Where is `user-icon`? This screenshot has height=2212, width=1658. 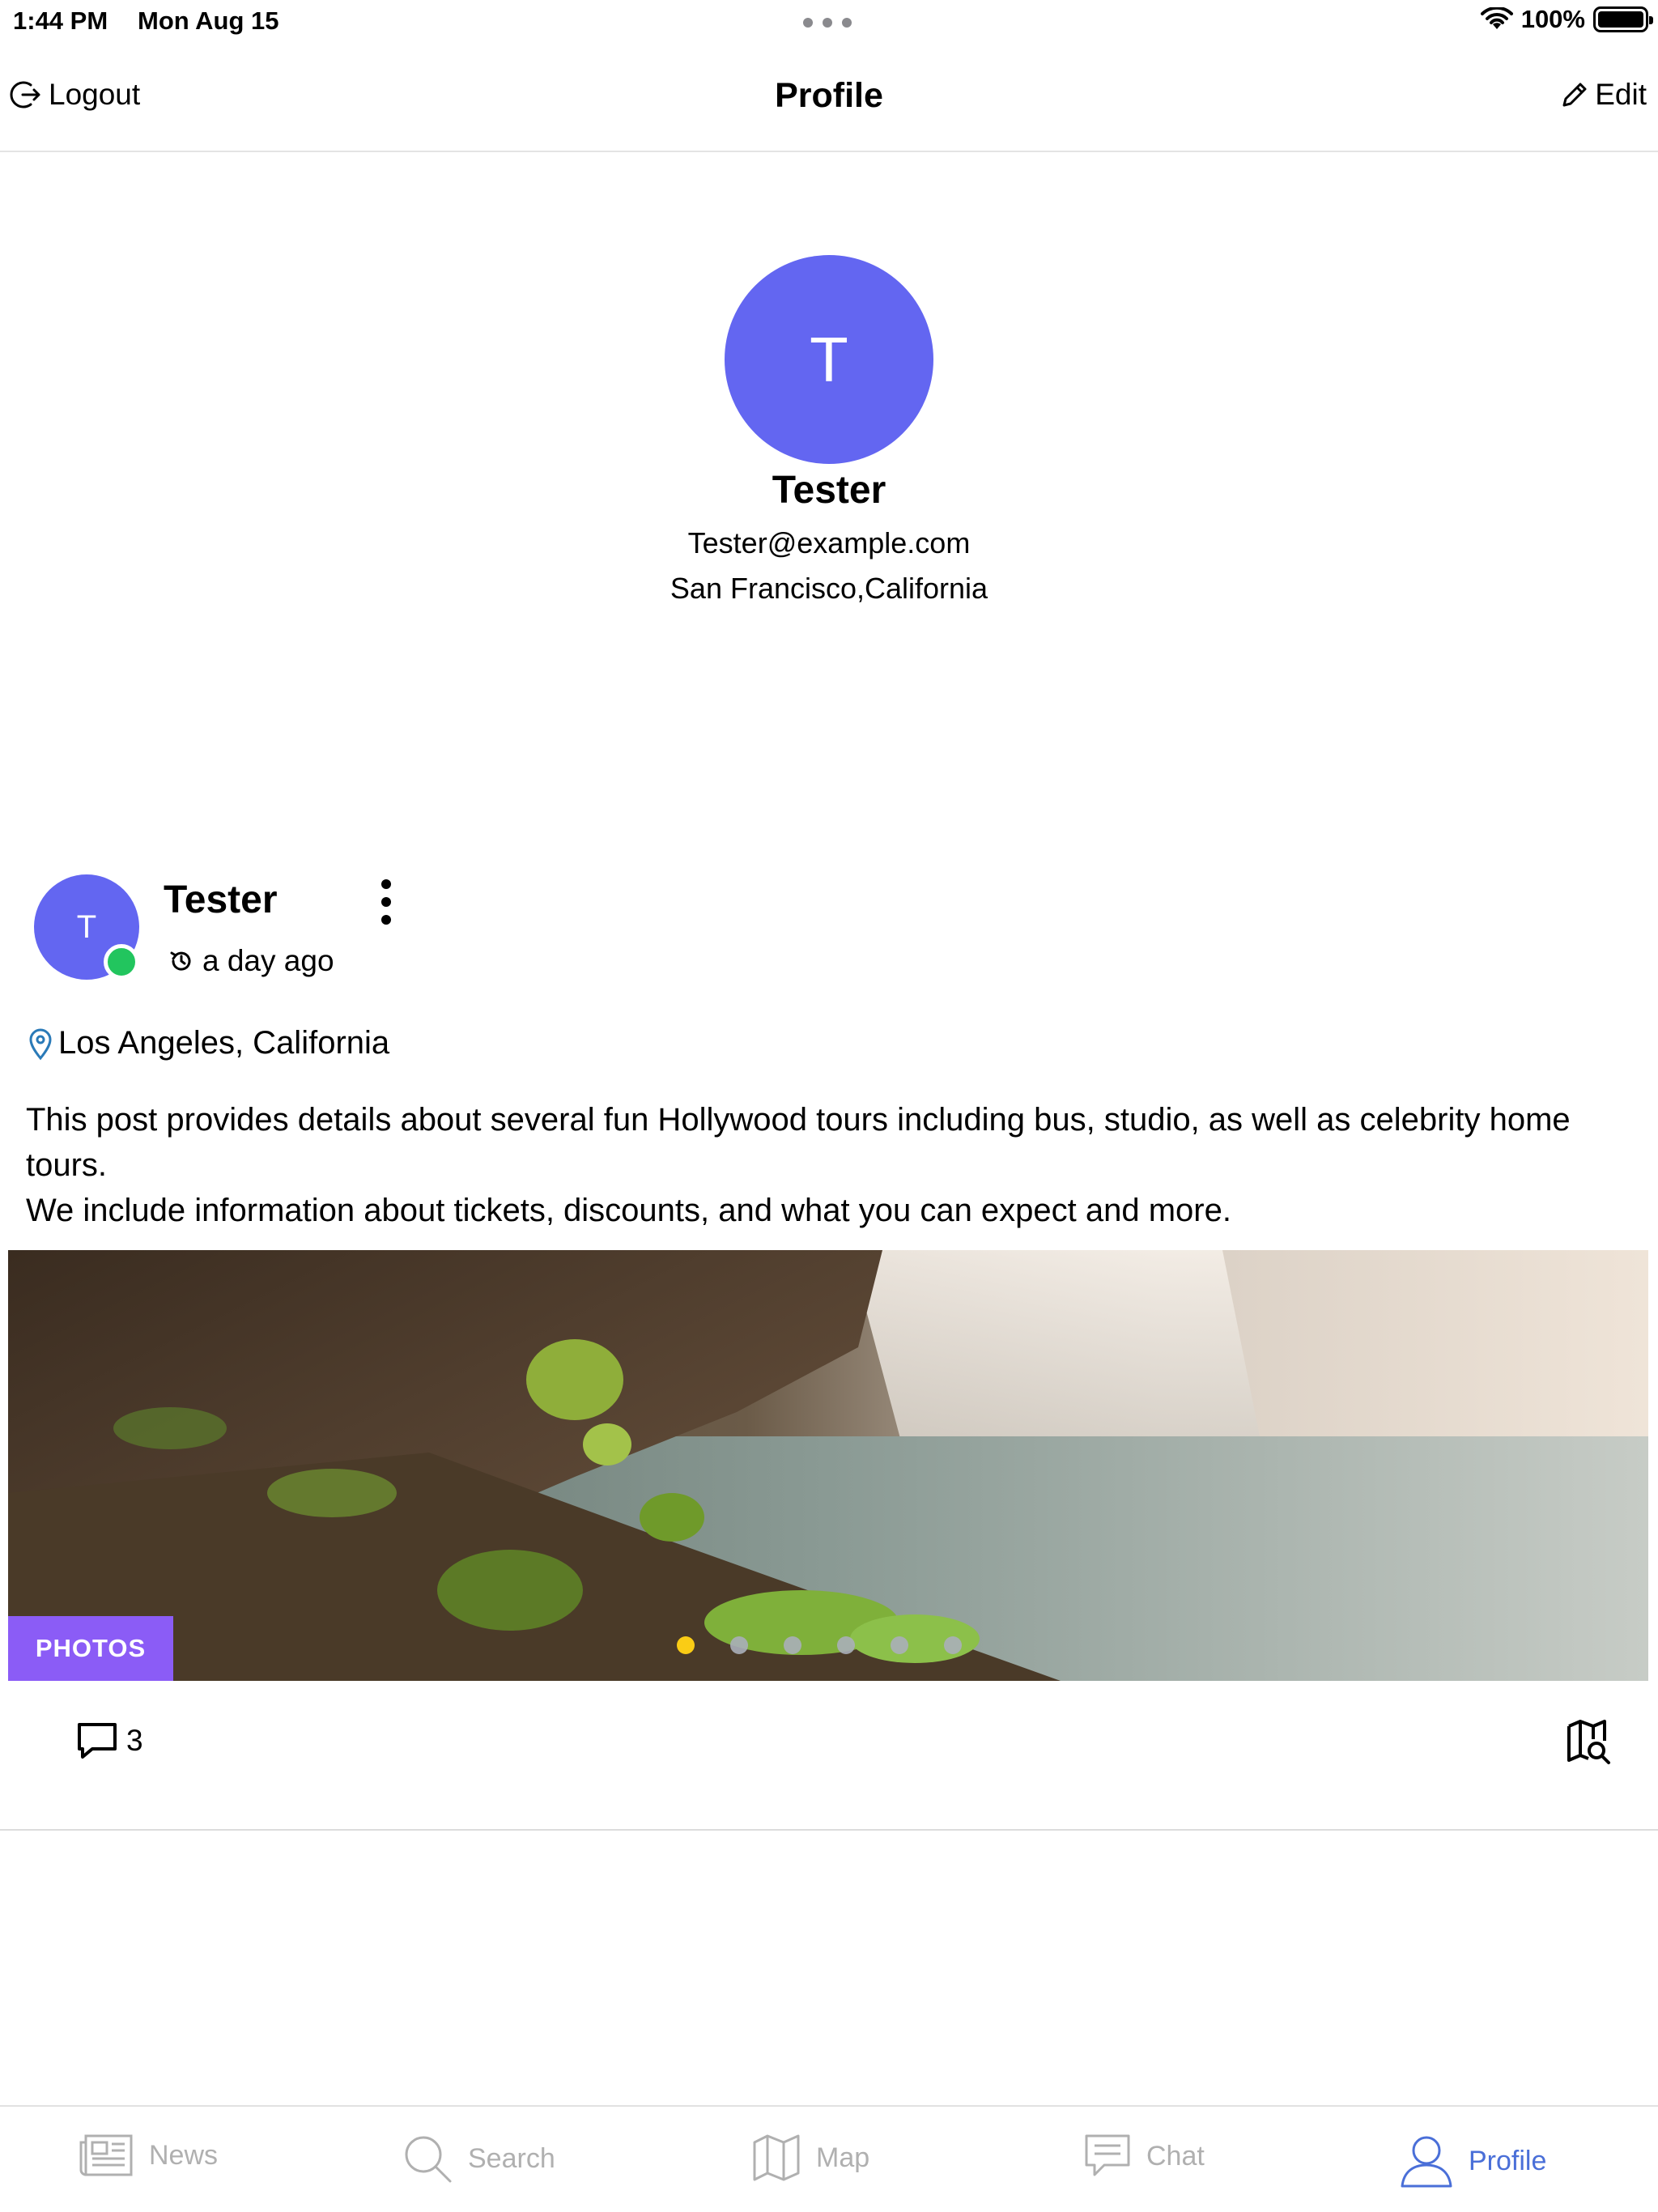
user-icon is located at coordinates (1426, 2162).